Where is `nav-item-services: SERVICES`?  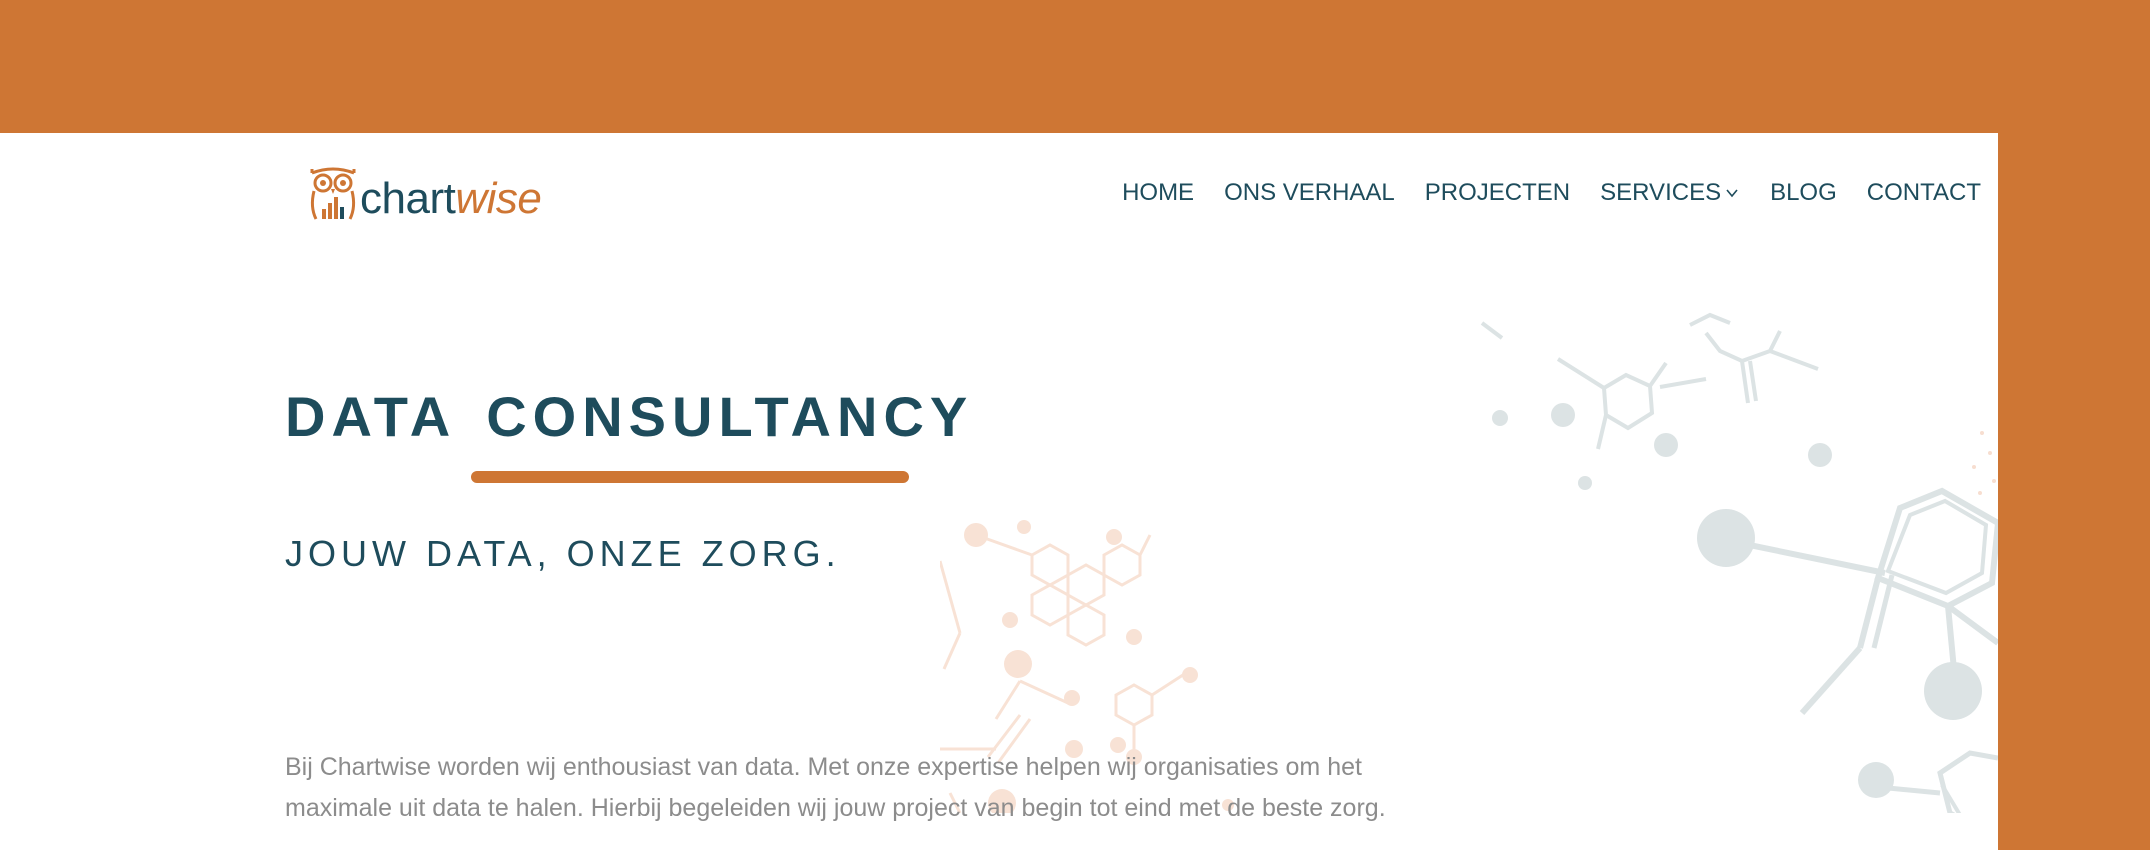 nav-item-services: SERVICES is located at coordinates (1670, 193).